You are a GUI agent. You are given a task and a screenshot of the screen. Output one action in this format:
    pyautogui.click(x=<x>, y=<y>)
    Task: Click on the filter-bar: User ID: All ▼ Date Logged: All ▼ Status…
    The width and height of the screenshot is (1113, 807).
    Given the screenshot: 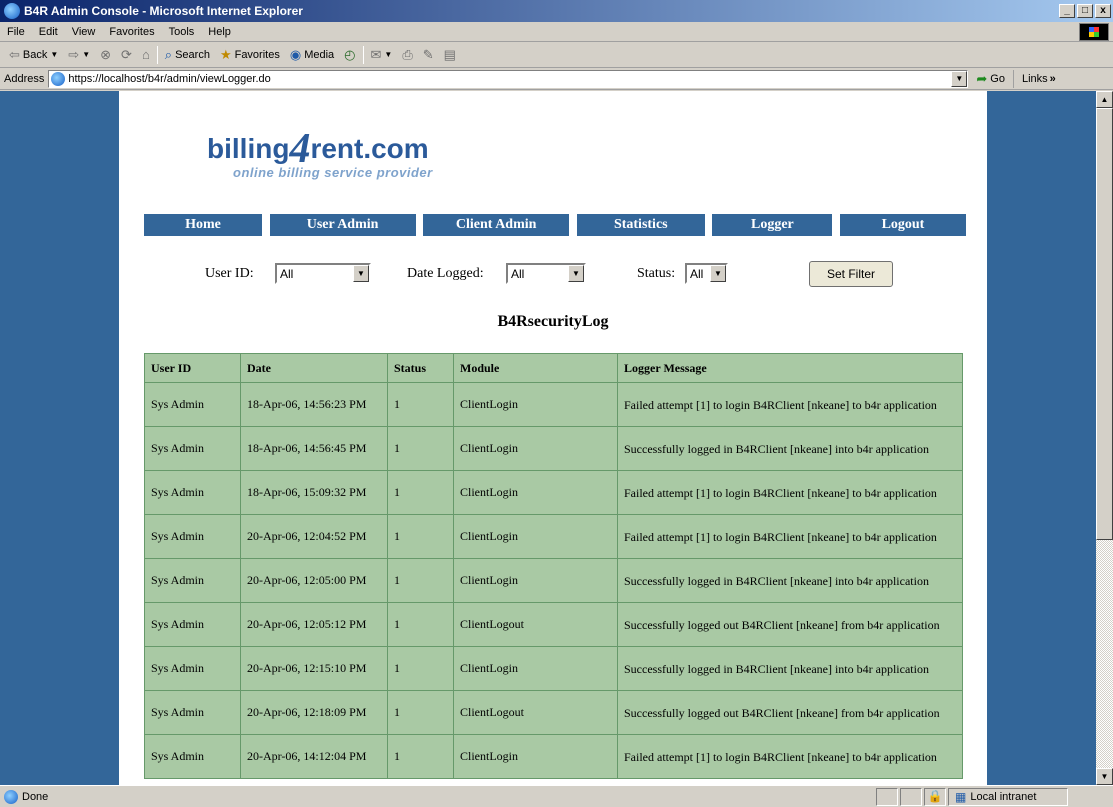 What is the action you would take?
    pyautogui.click(x=553, y=274)
    